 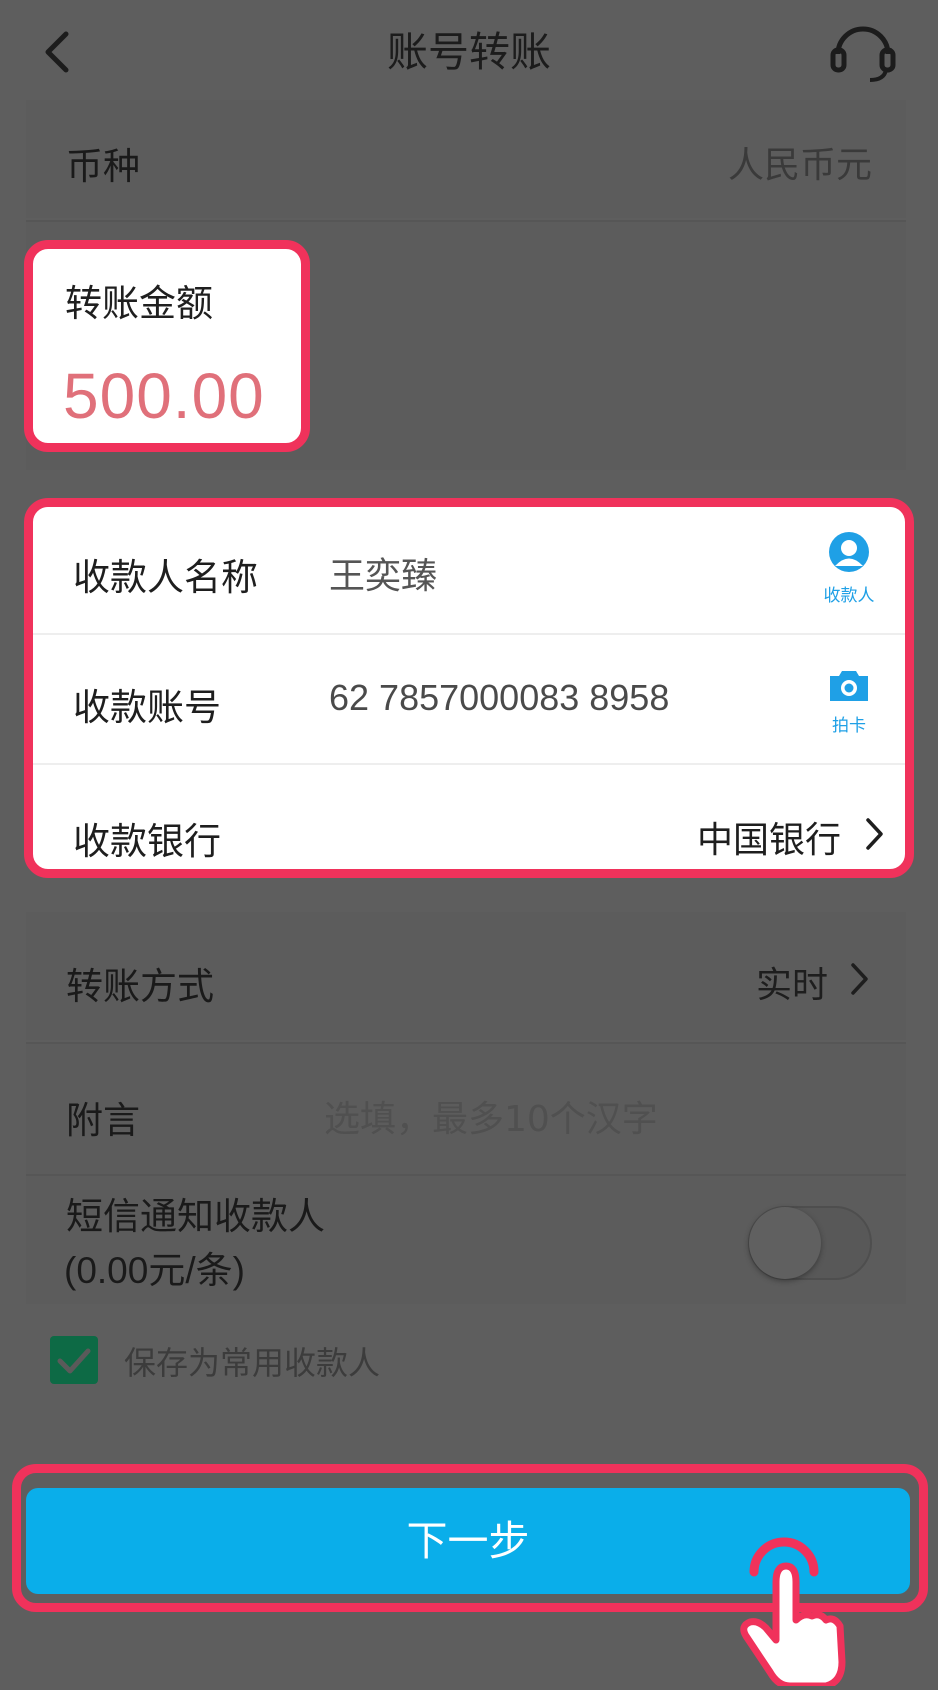 What do you see at coordinates (139, 303) in the screenshot?
I see `amount-label: 转账金额` at bounding box center [139, 303].